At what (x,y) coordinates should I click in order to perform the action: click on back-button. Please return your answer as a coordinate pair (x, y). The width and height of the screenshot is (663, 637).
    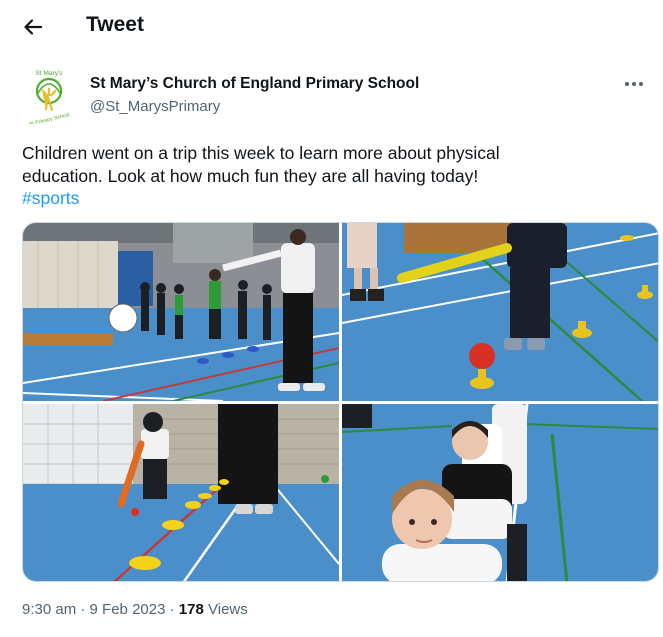
    Looking at the image, I should click on (33, 27).